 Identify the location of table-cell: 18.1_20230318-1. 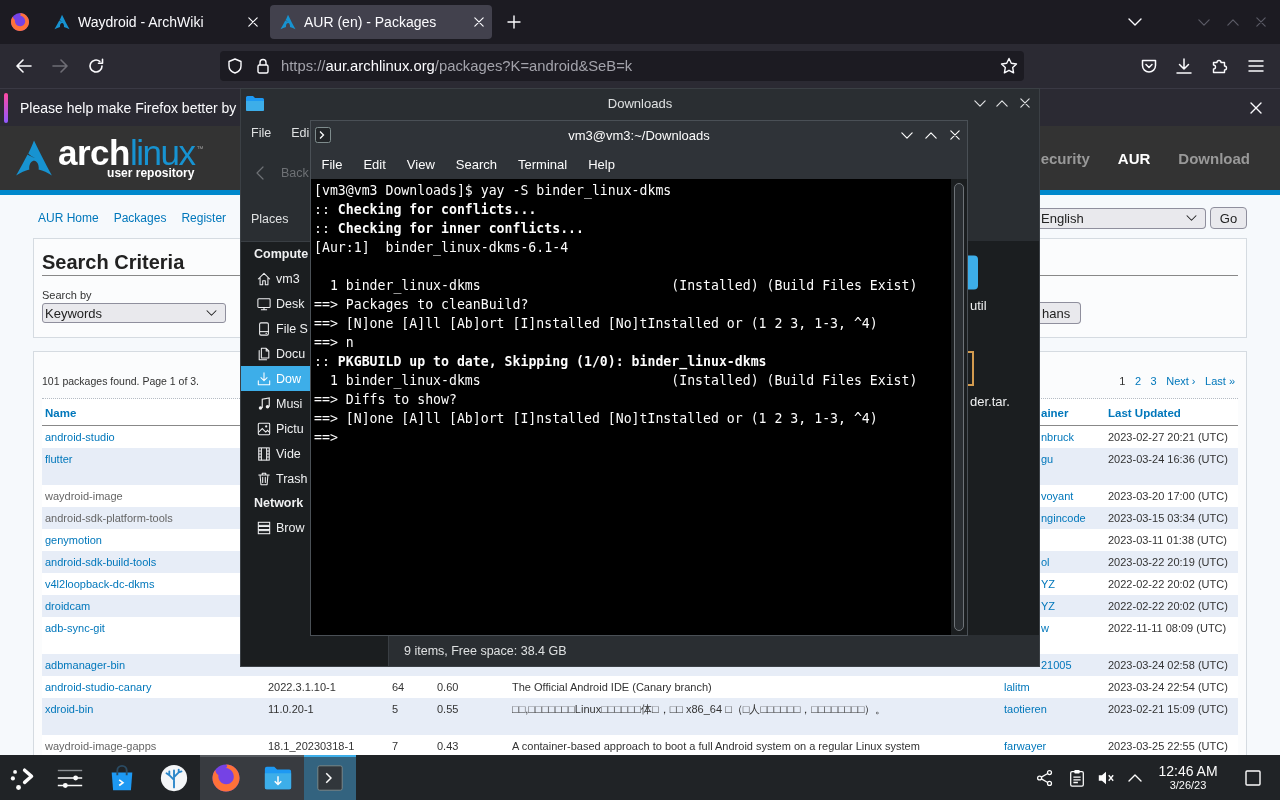
(311, 746).